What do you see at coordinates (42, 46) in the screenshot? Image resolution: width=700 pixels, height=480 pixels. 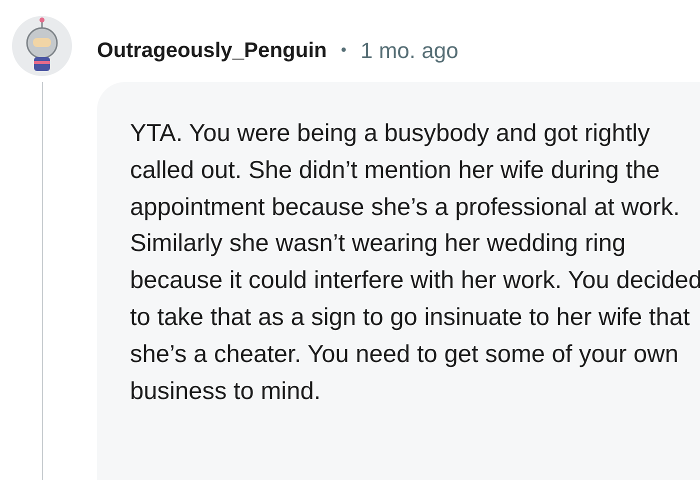 I see `avatar-icon` at bounding box center [42, 46].